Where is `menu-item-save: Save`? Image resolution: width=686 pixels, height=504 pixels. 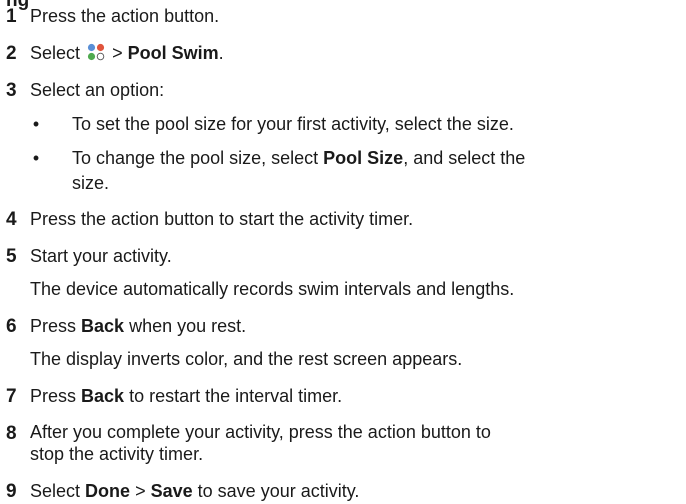
menu-item-save: Save is located at coordinates (171, 491).